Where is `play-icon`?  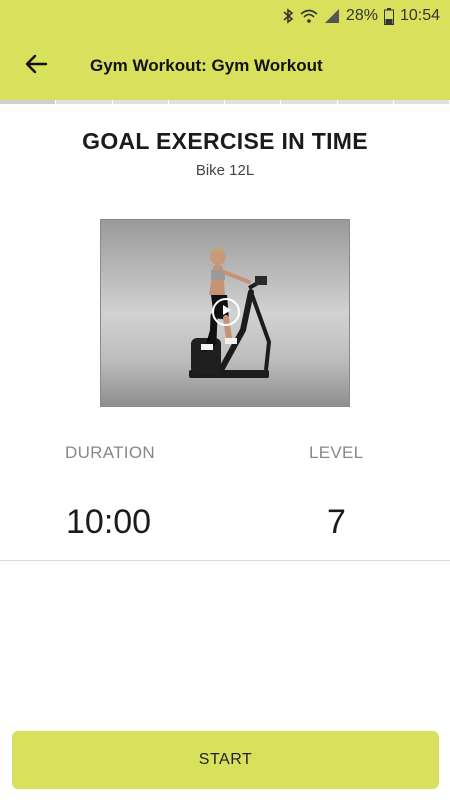
play-icon is located at coordinates (226, 312).